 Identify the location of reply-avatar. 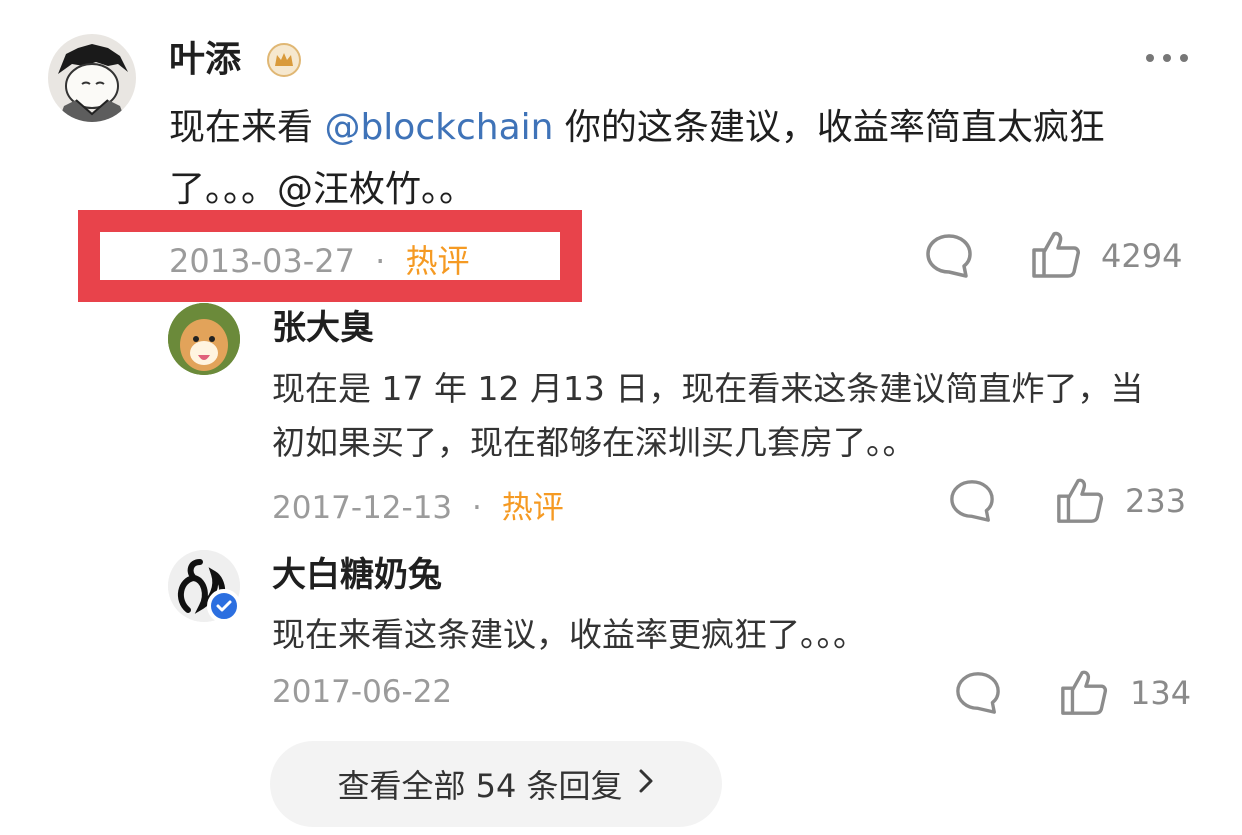
(204, 339).